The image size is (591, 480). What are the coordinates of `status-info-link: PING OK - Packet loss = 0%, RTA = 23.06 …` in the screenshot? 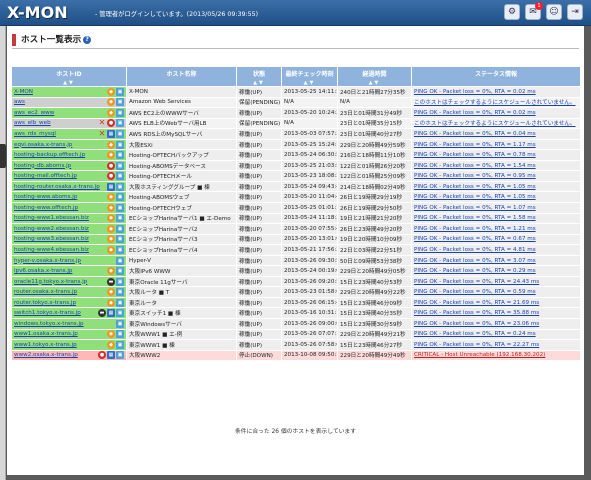 It's located at (476, 324).